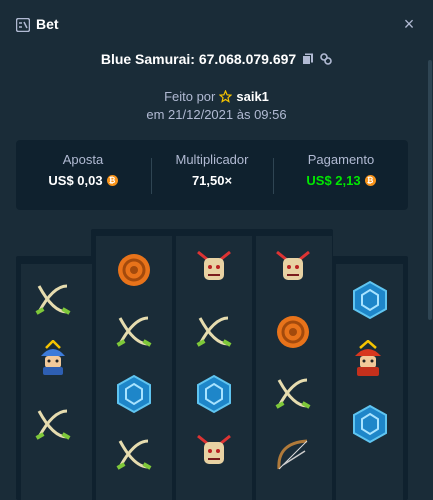  I want to click on star-icon, so click(226, 96).